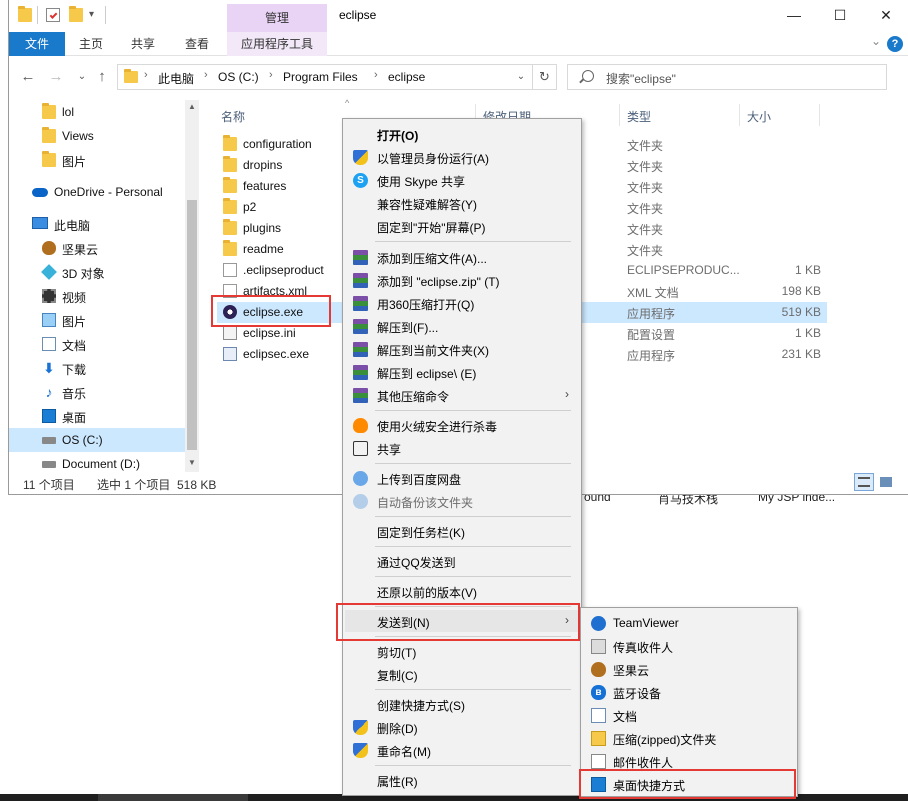 This screenshot has height=801, width=908. What do you see at coordinates (97, 368) in the screenshot?
I see `nav-item-downloads: ⬇ 下载` at bounding box center [97, 368].